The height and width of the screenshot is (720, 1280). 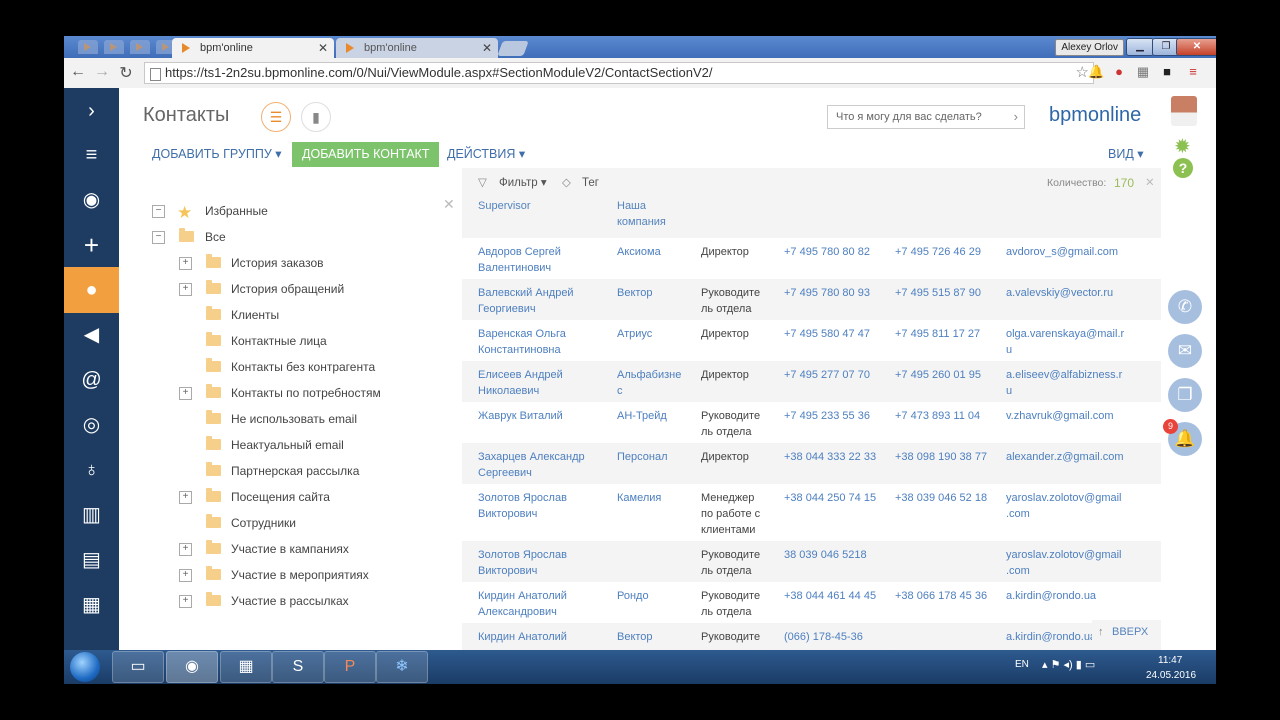 I want to click on extension-icon: ■, so click(x=1167, y=72).